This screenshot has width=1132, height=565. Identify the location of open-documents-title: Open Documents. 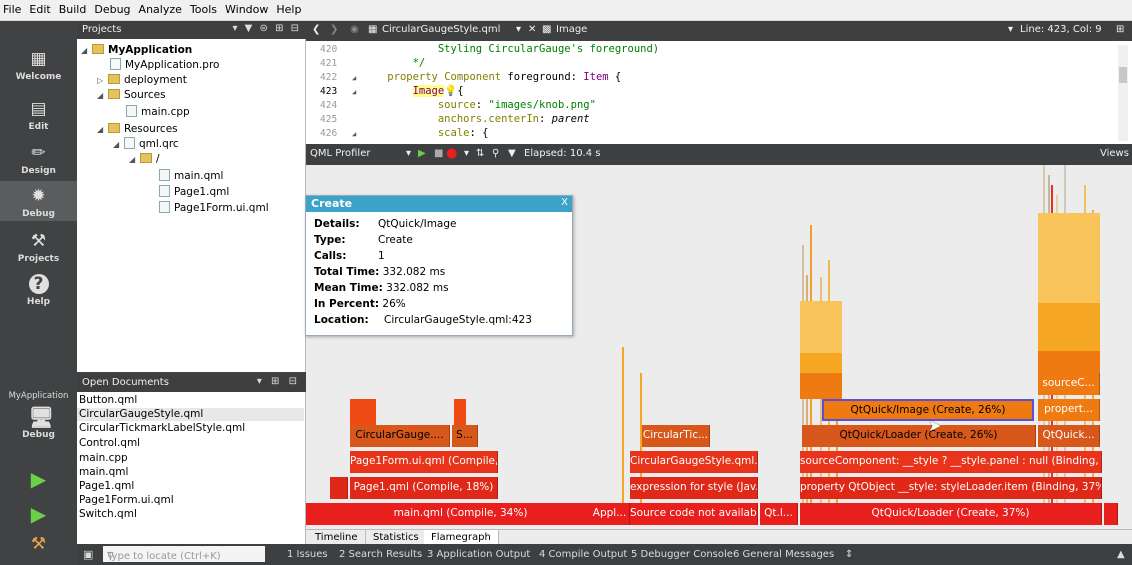
(125, 382).